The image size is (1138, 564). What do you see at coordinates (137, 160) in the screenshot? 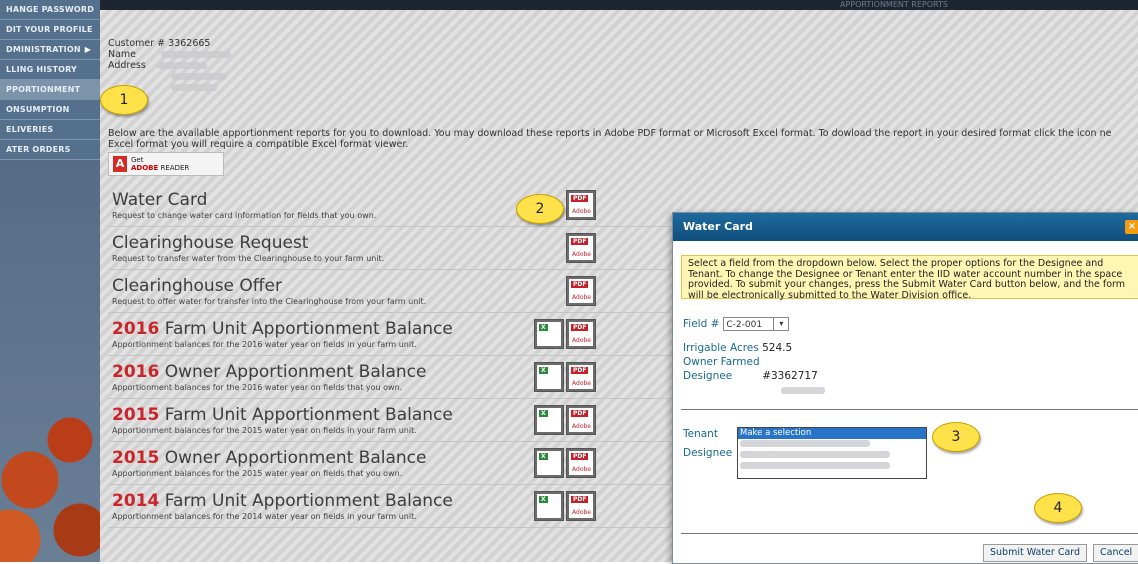
I see `adobe-get-text: Get` at bounding box center [137, 160].